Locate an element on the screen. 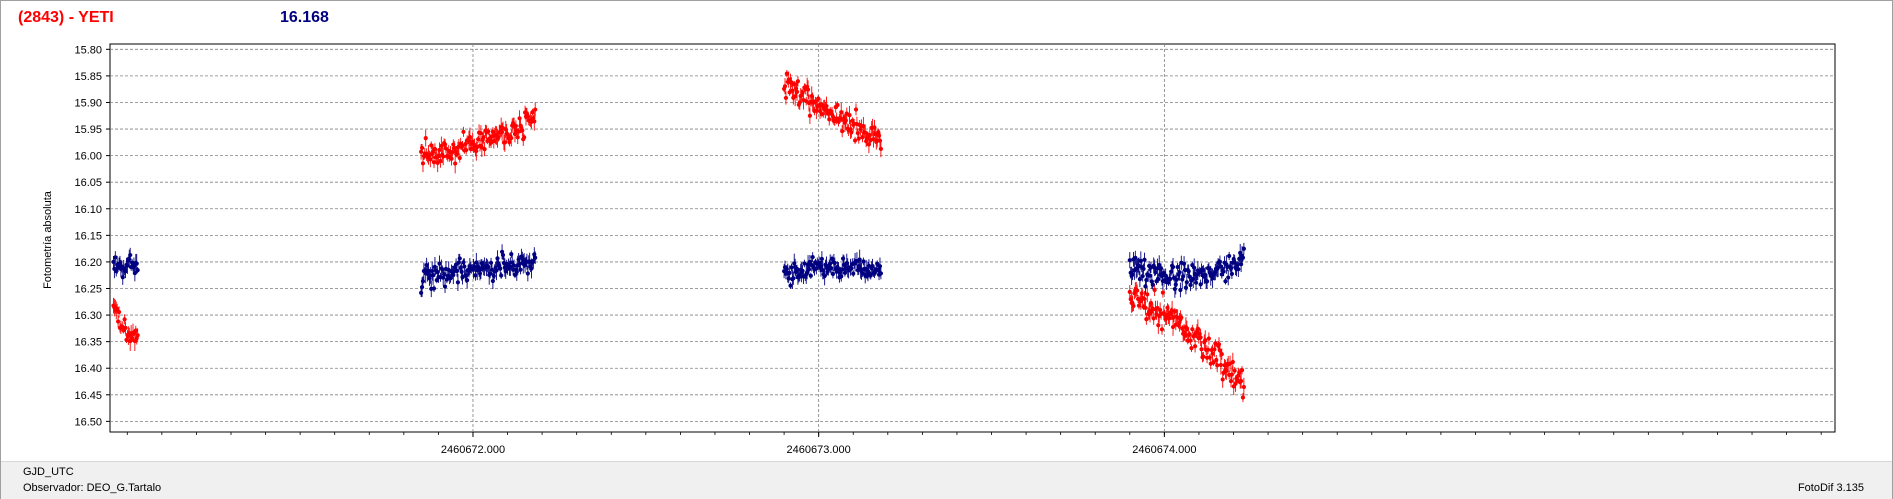 The image size is (1893, 499). y-tick-label: 15.95 is located at coordinates (88, 130).